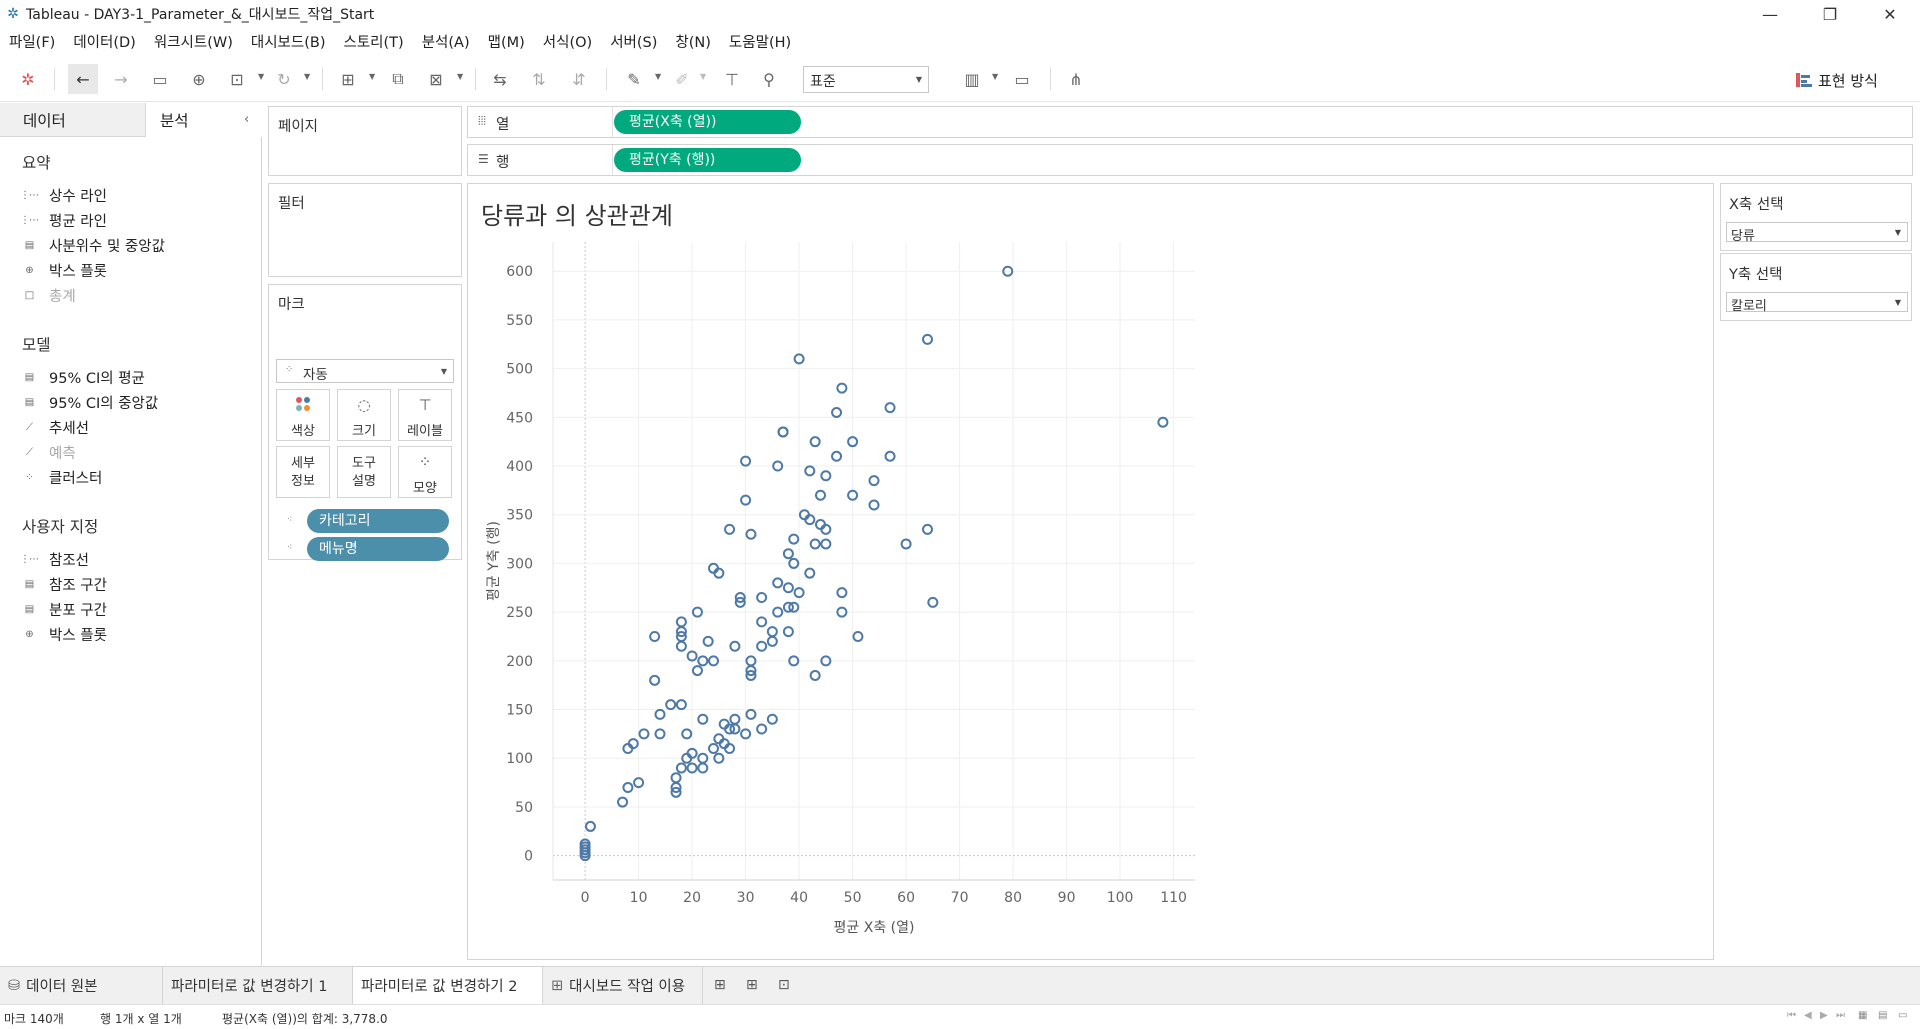  I want to click on next-page-icon: ▶, so click(1824, 1015).